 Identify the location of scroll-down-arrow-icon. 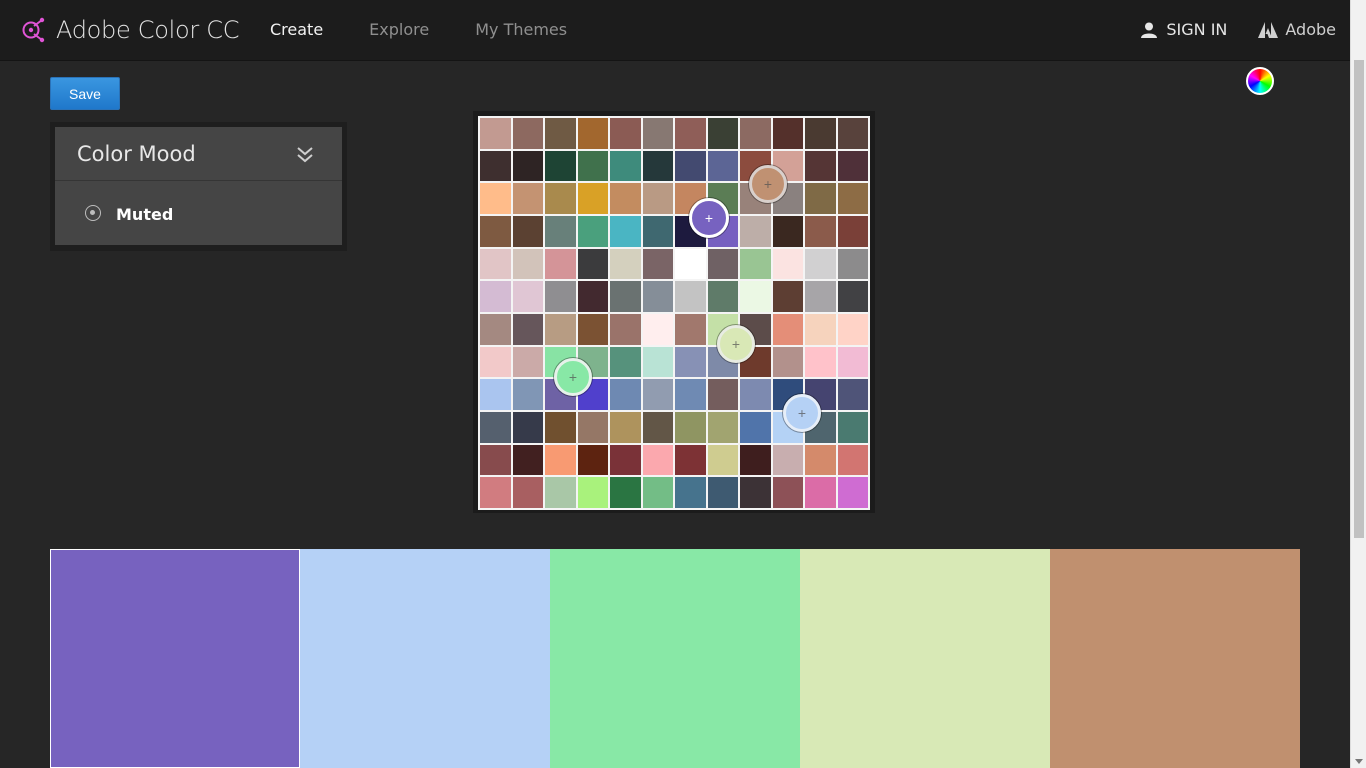
(1359, 761).